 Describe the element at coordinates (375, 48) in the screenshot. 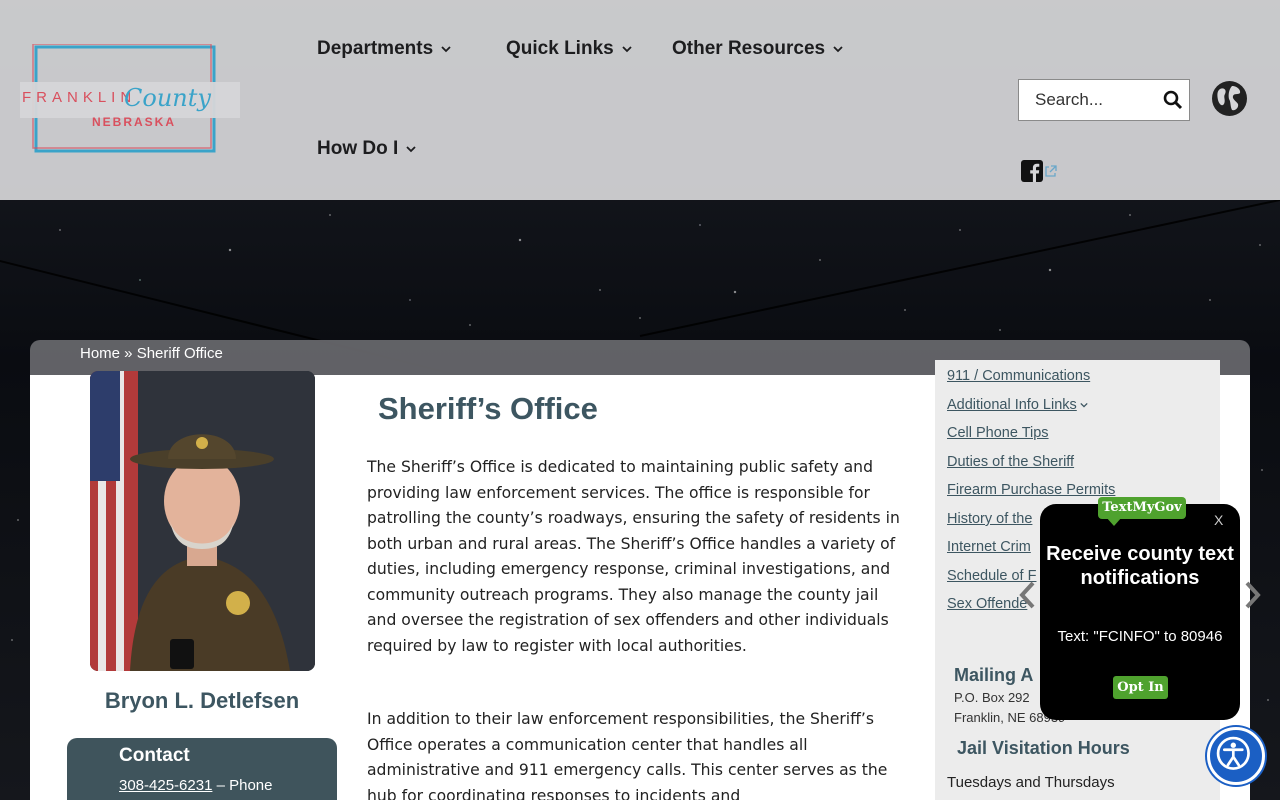

I see `nav-label: Departments` at that location.